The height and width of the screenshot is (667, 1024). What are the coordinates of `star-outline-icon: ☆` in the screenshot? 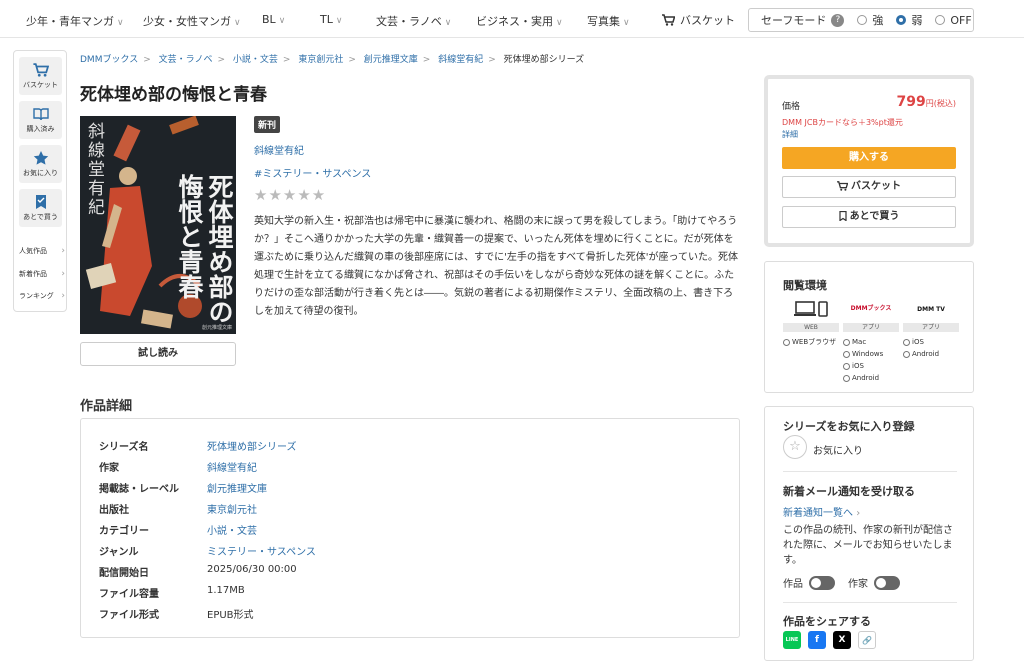 It's located at (795, 446).